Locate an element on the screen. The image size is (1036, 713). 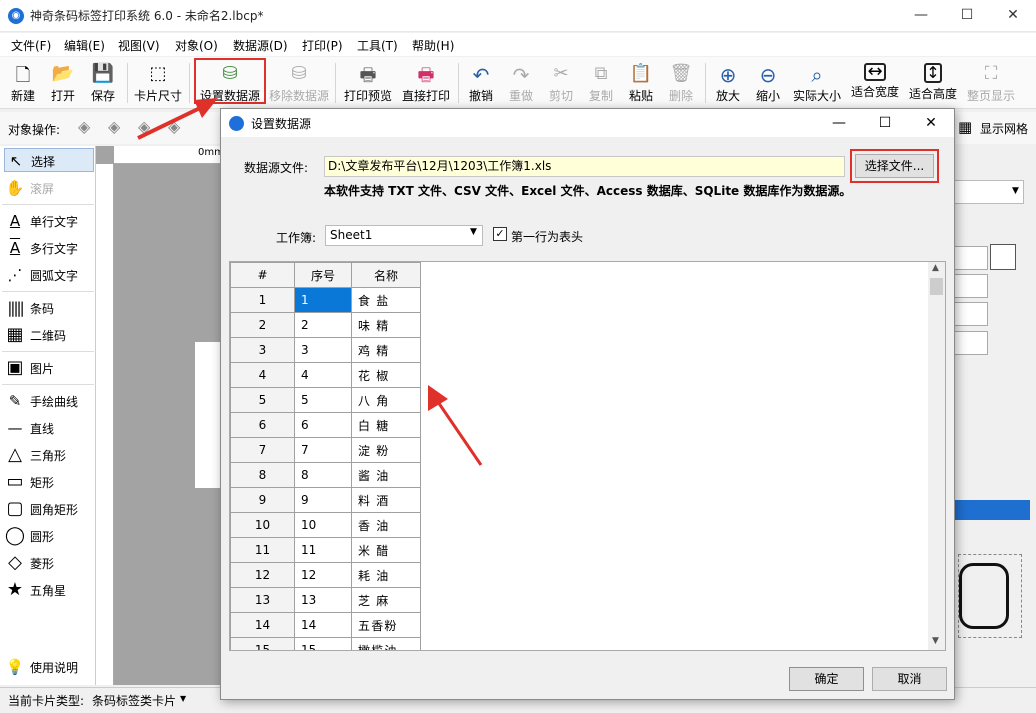
maximize-button: ☐ is located at coordinates (967, 16).